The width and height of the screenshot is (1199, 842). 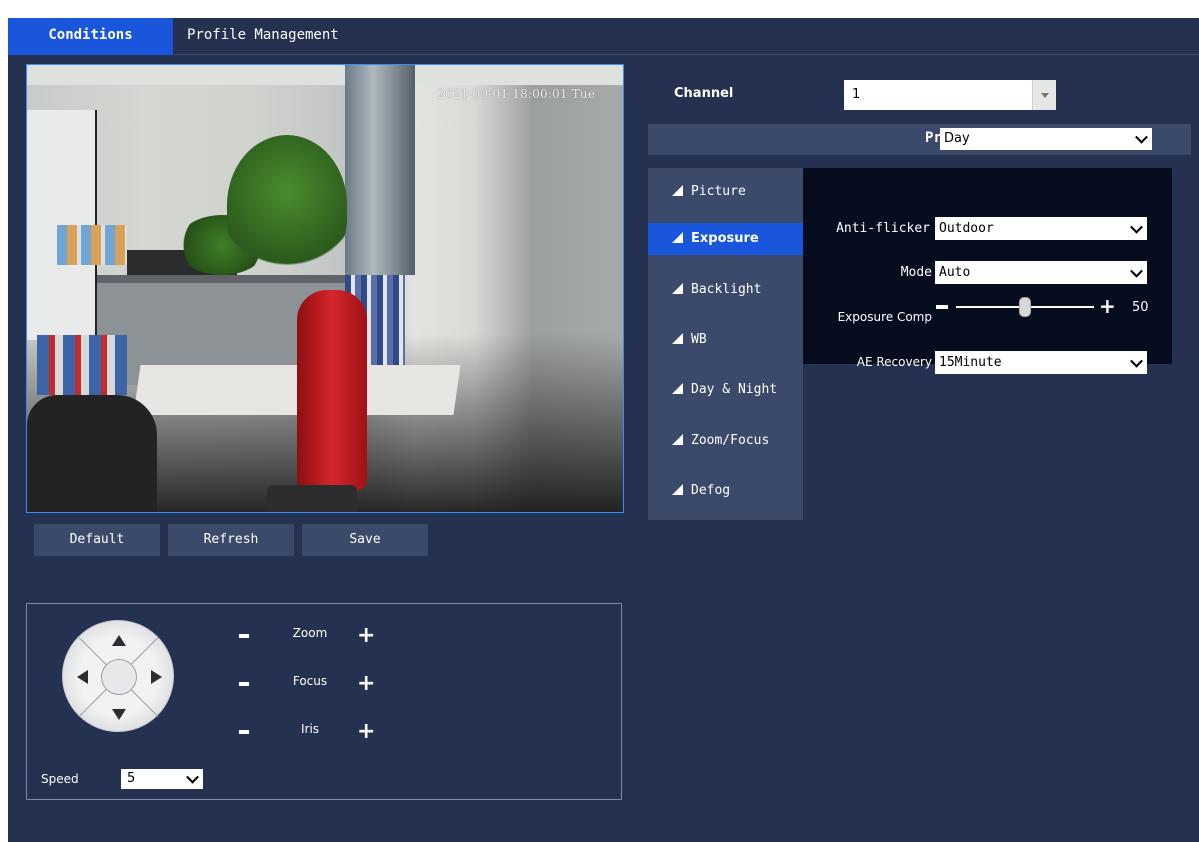 What do you see at coordinates (884, 317) in the screenshot?
I see `exposure-comp-label: Exposure Comp` at bounding box center [884, 317].